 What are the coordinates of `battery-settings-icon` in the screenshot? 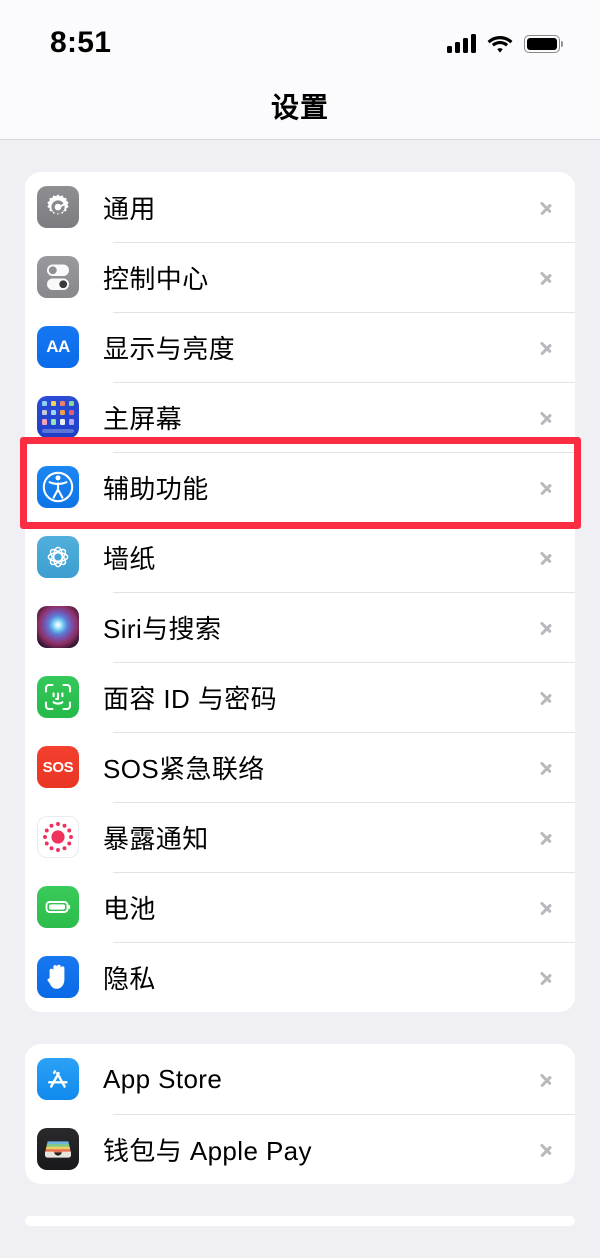 It's located at (58, 907).